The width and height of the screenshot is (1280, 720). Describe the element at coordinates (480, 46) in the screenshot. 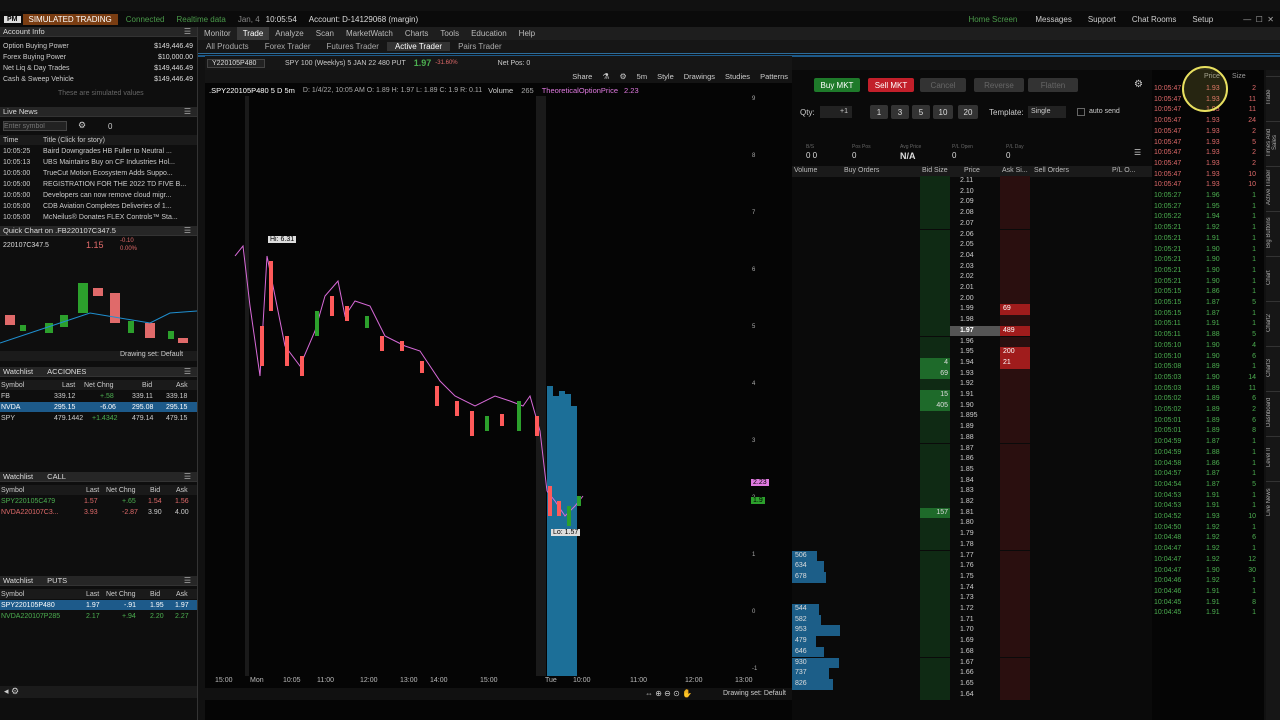

I see `tab-pairs-trader: Pairs Trader` at that location.